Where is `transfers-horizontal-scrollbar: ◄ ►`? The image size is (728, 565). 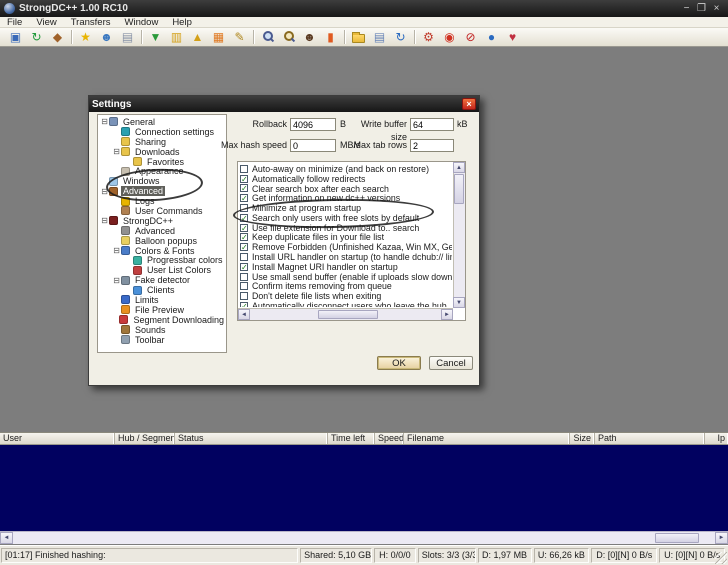
transfers-horizontal-scrollbar: ◄ ► is located at coordinates (364, 537).